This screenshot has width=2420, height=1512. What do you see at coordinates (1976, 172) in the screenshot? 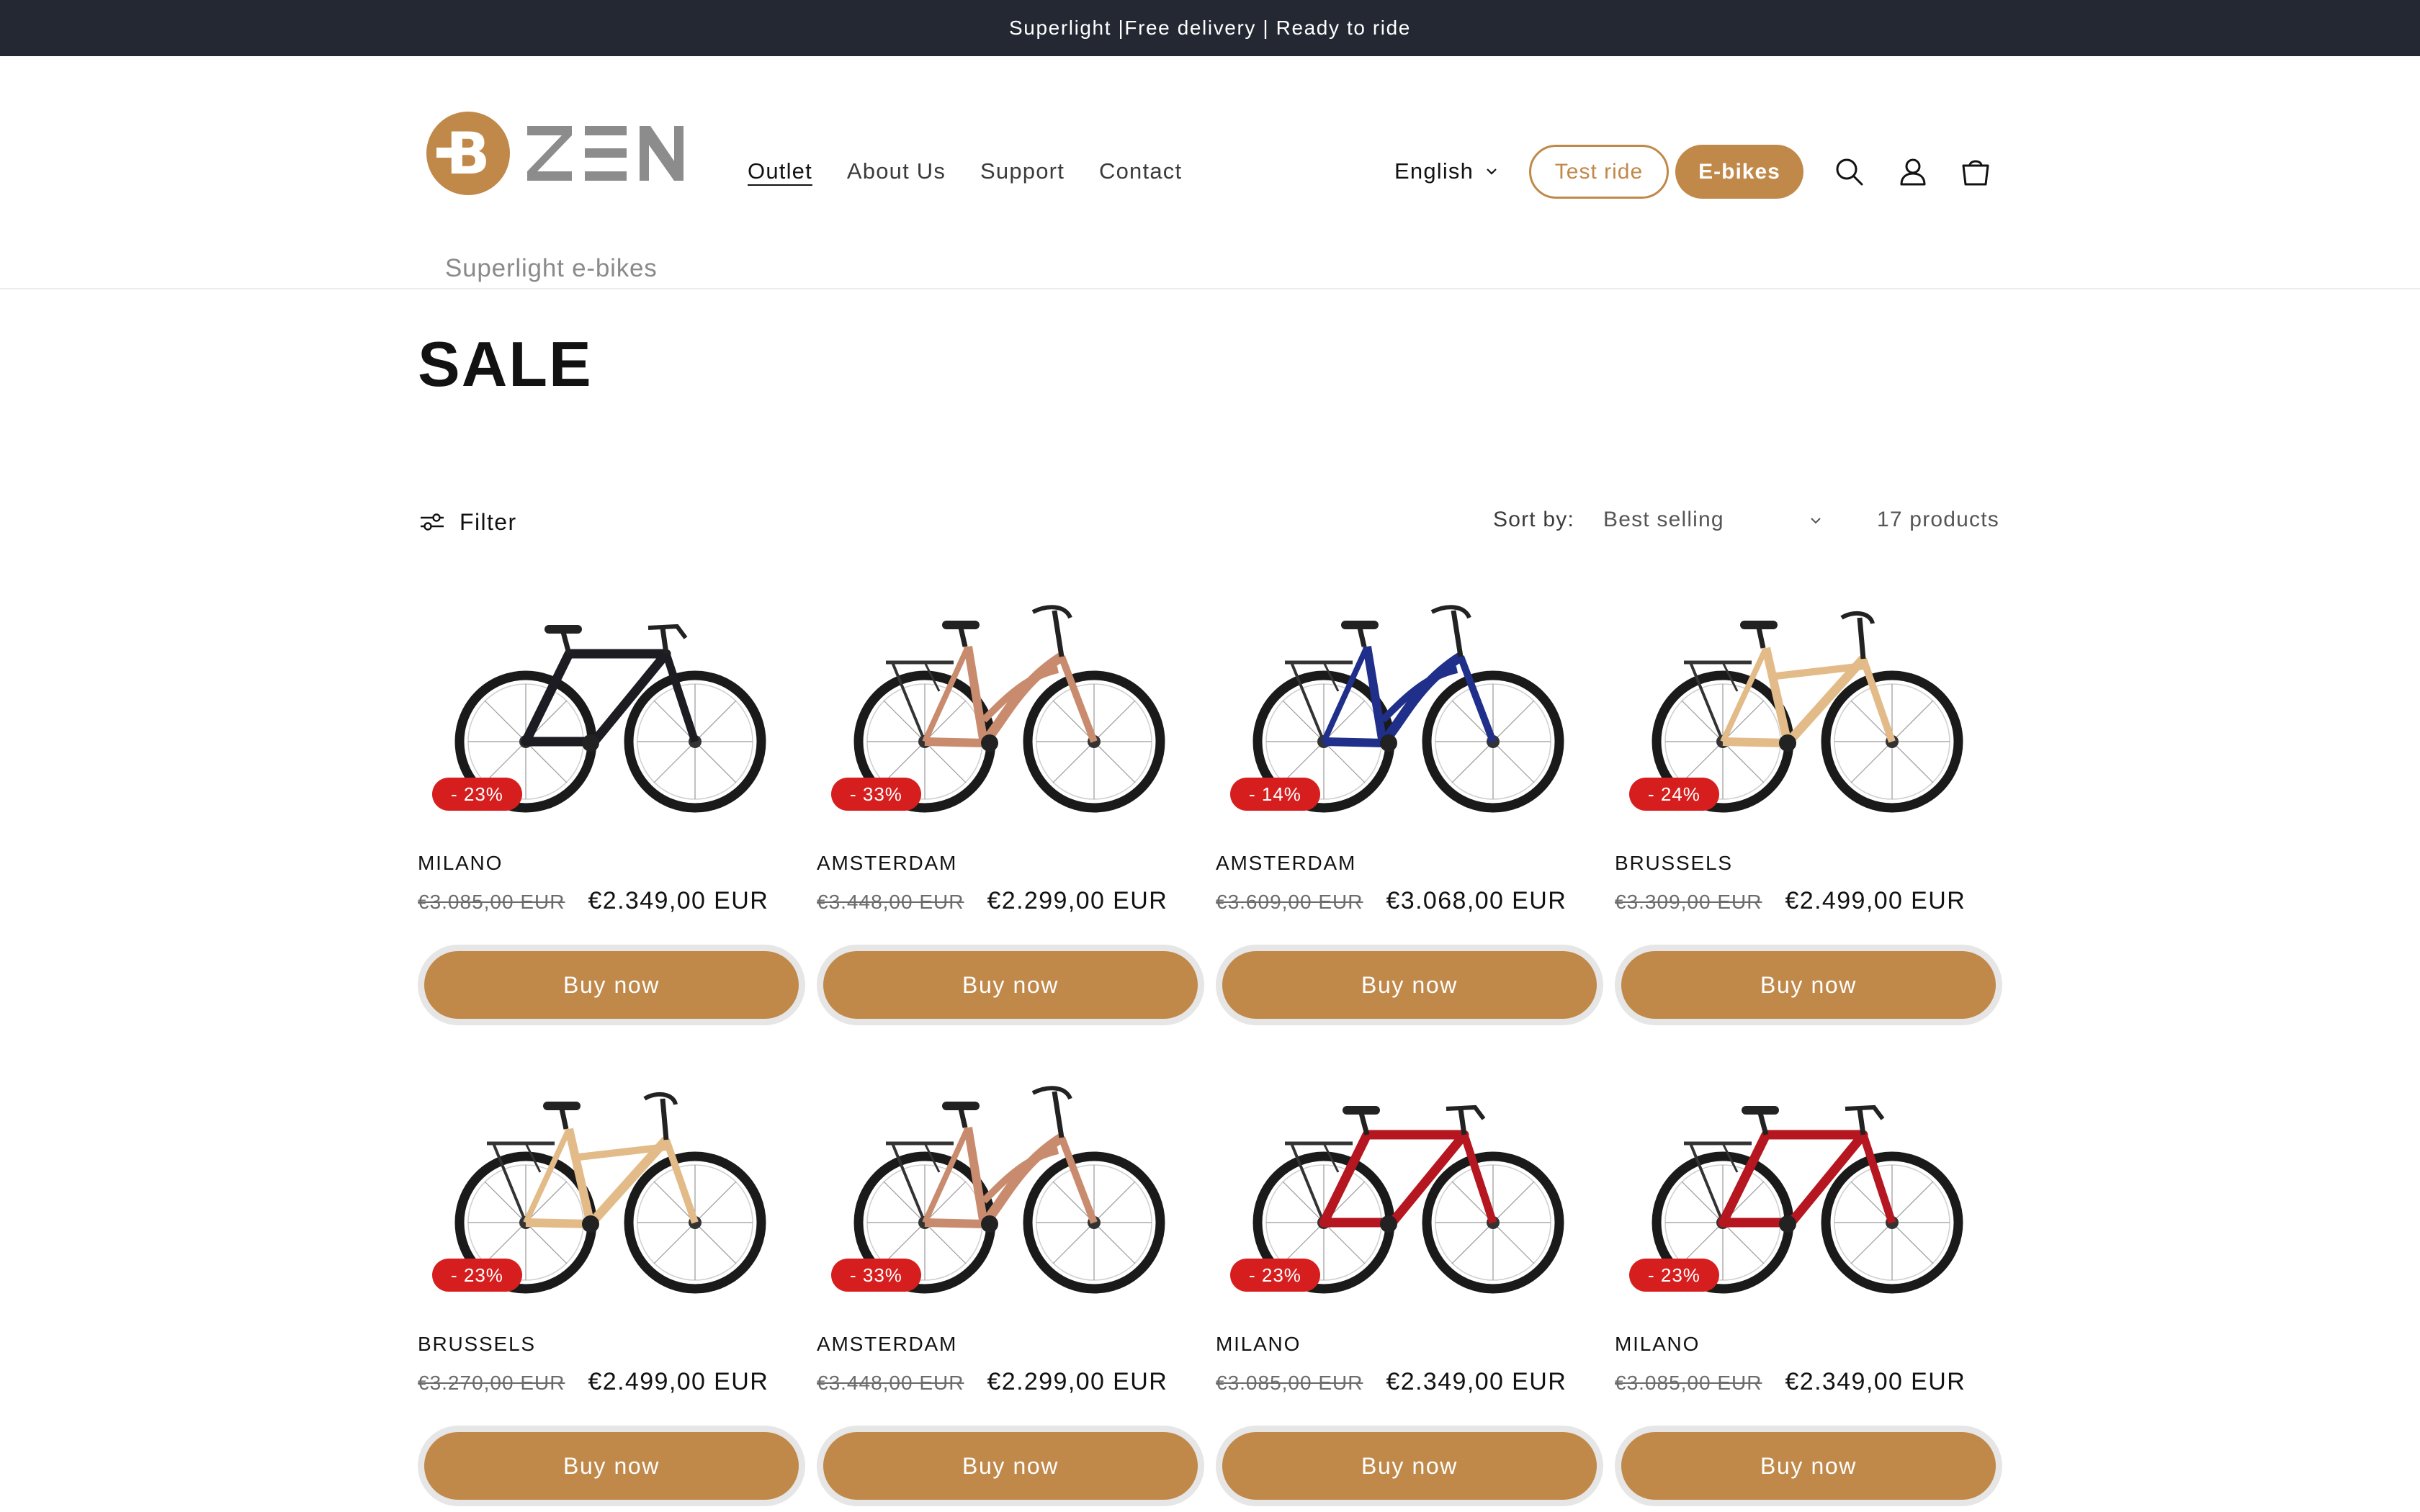
I see `cart-icon` at bounding box center [1976, 172].